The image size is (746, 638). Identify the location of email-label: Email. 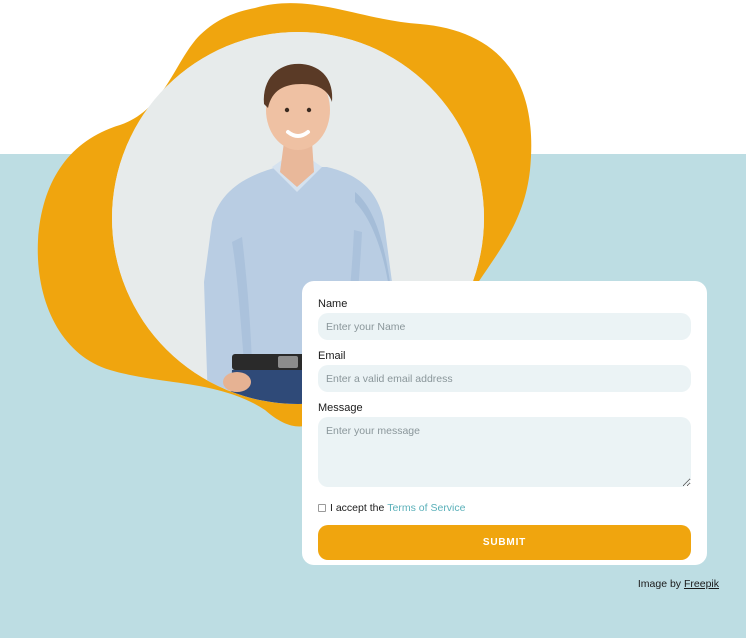
(332, 356).